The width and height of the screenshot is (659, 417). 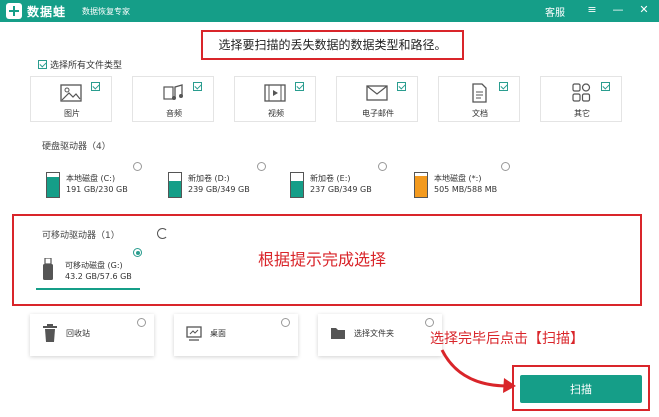 What do you see at coordinates (236, 335) in the screenshot?
I see `location-desktop: 桌面` at bounding box center [236, 335].